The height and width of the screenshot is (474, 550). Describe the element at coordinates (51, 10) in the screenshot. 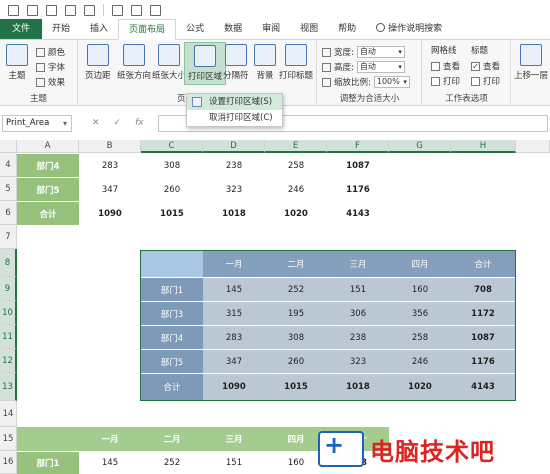

I see `form-icon` at that location.